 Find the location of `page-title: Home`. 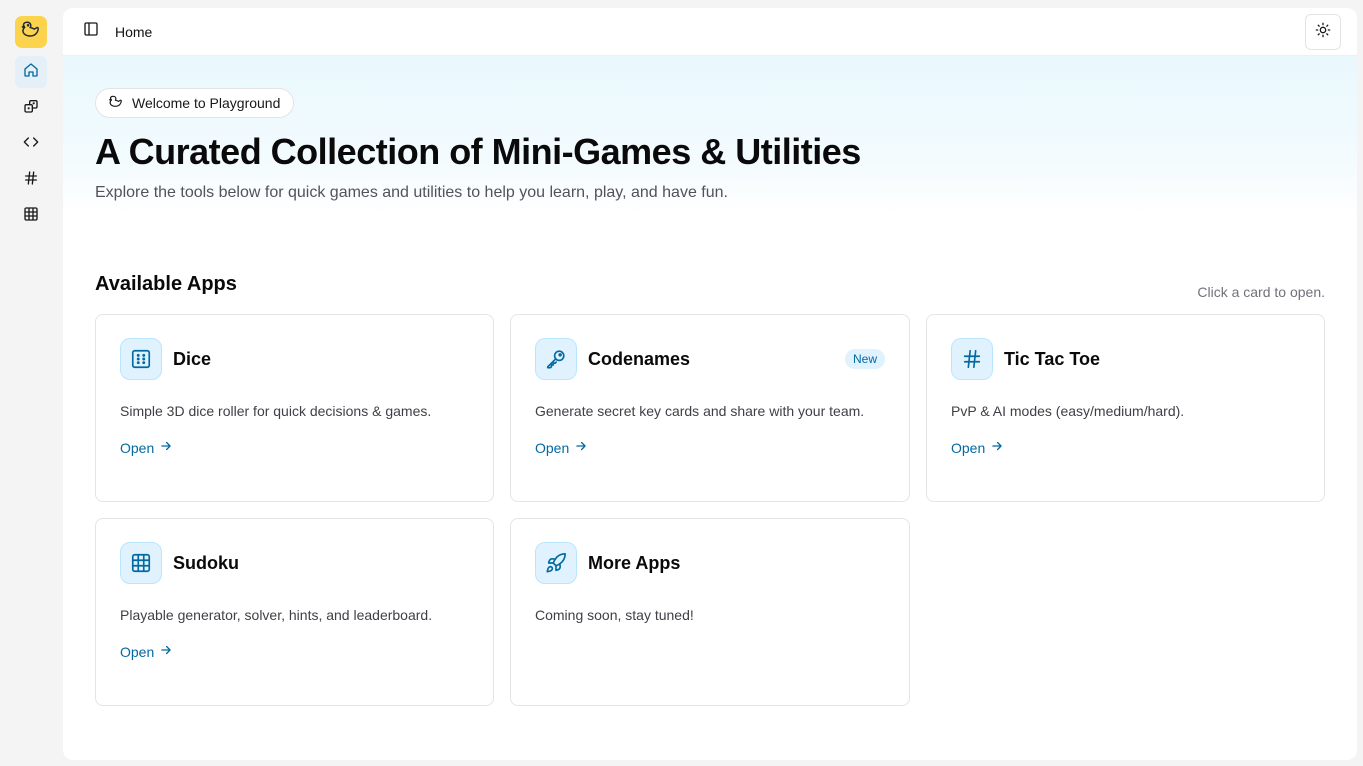

page-title: Home is located at coordinates (134, 31).